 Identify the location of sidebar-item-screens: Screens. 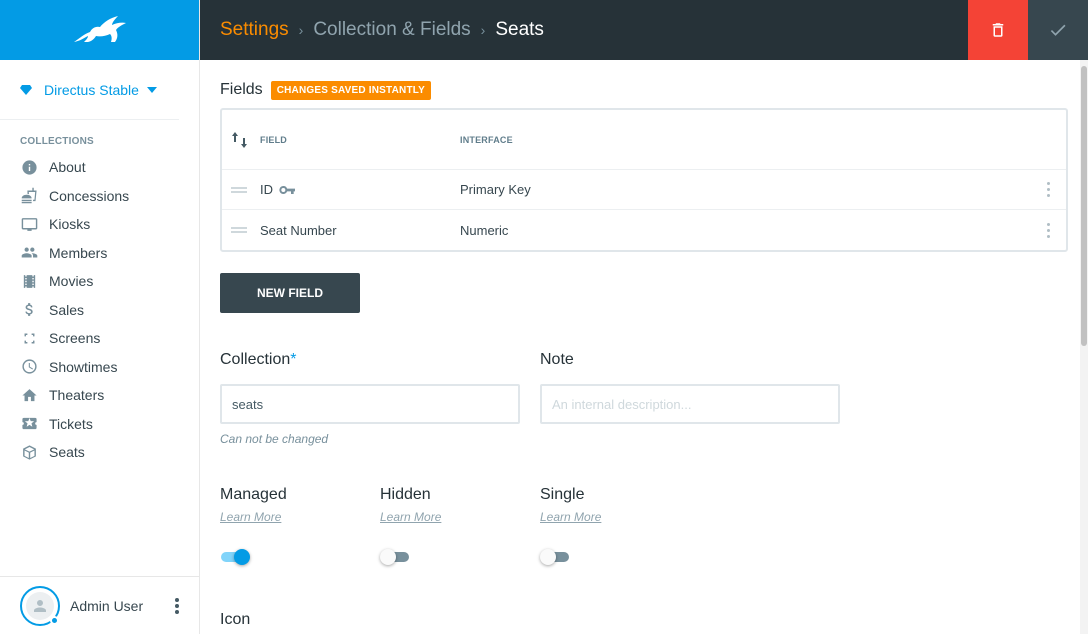
(99, 338).